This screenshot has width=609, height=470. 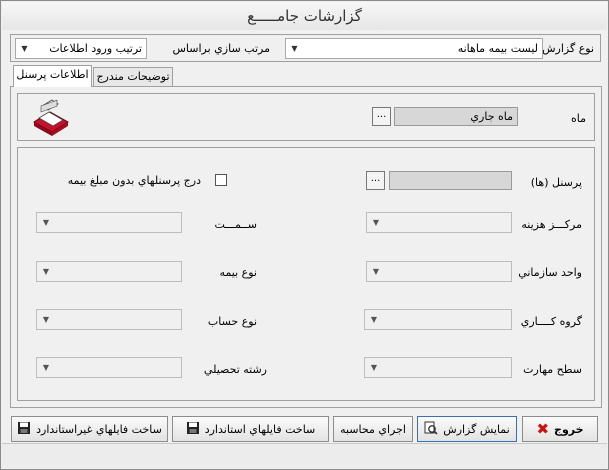 What do you see at coordinates (476, 429) in the screenshot?
I see `show-report-label: نمايش گزارش` at bounding box center [476, 429].